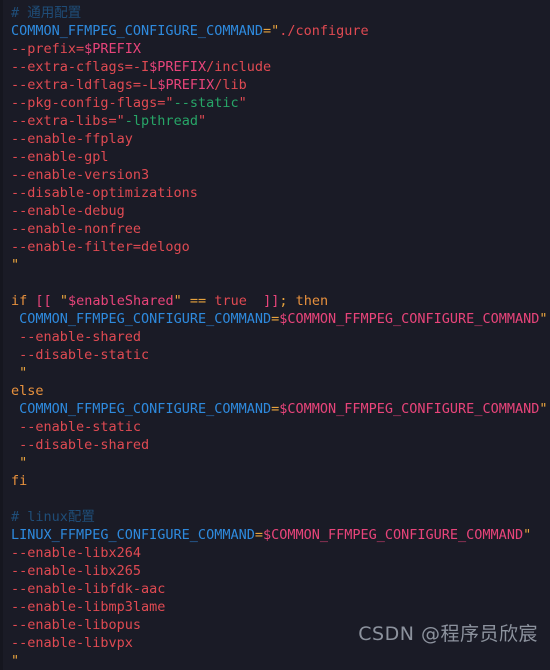 This screenshot has height=670, width=550. I want to click on code-token: --extra-ldflags=-L, so click(84, 85).